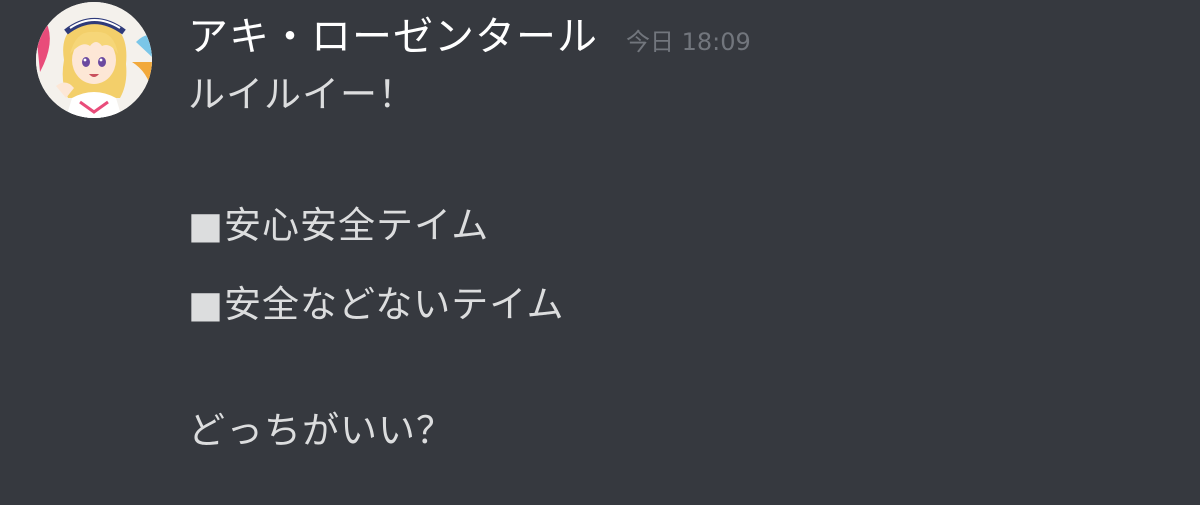 This screenshot has height=505, width=1200. What do you see at coordinates (302, 94) in the screenshot?
I see `message-line: ルイルイー！` at bounding box center [302, 94].